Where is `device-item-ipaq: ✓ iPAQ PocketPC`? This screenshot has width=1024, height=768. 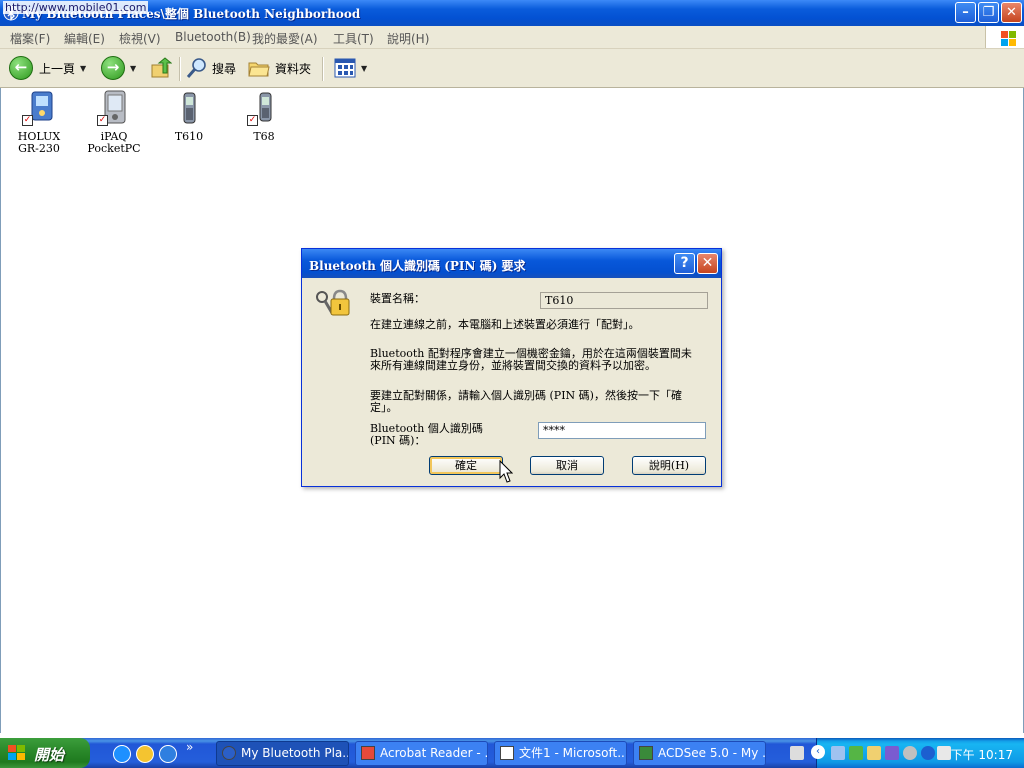
device-item-ipaq: ✓ iPAQ PocketPC is located at coordinates (114, 122).